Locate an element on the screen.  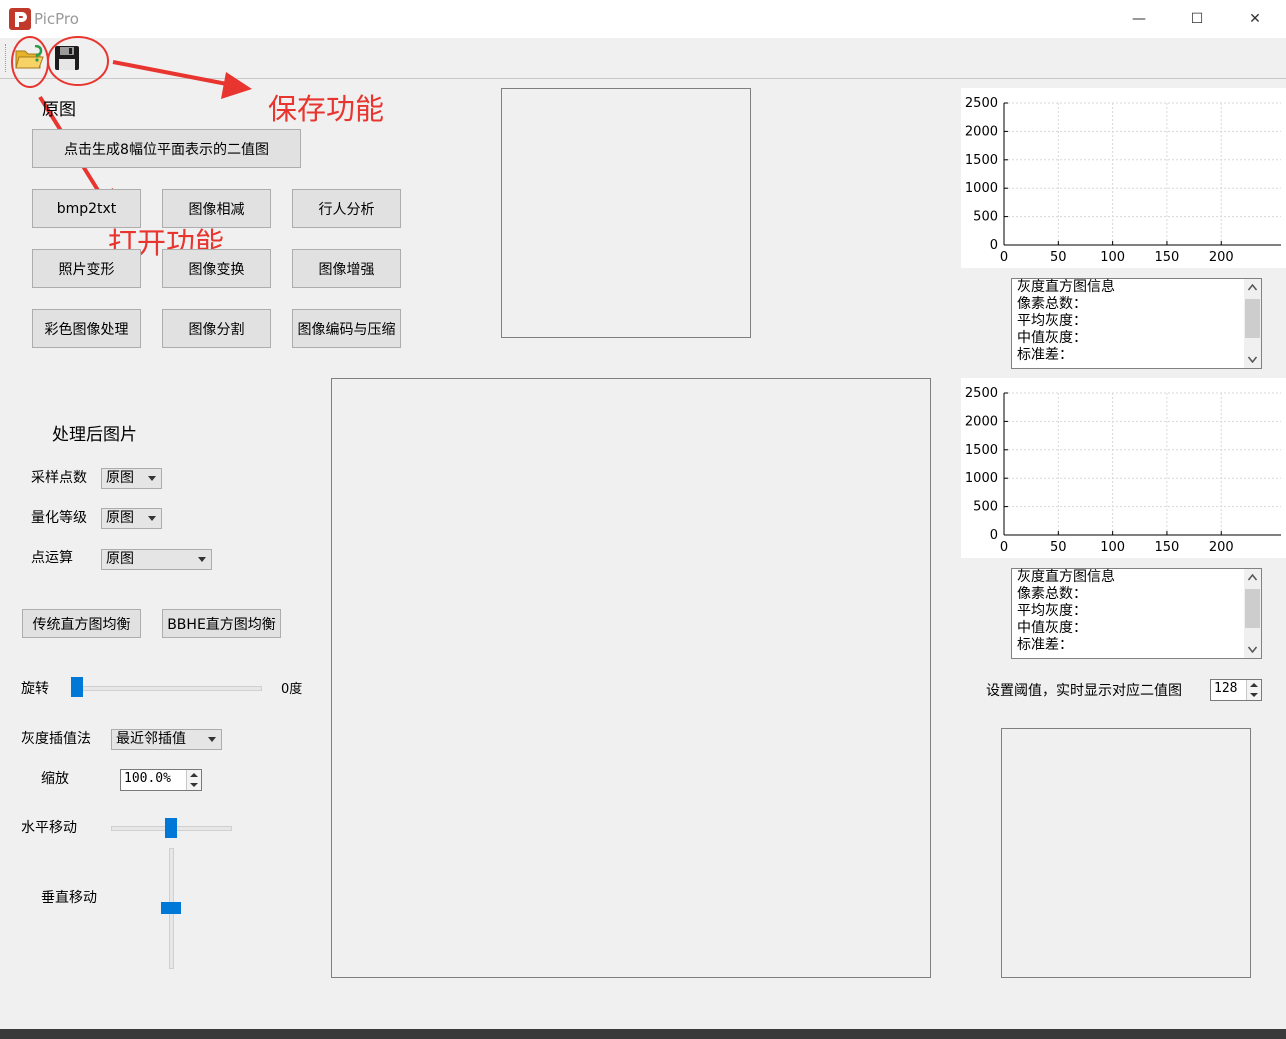
scale-stepper is located at coordinates (193, 780).